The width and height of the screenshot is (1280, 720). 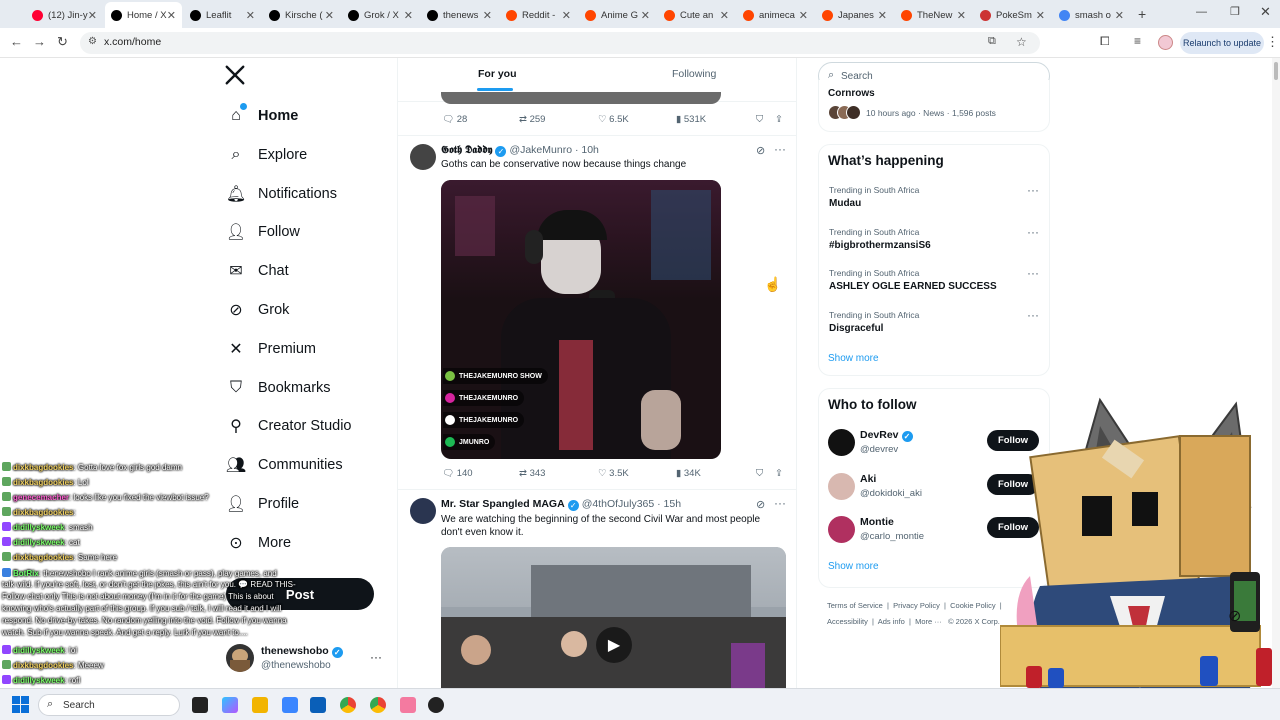 What do you see at coordinates (1222, 43) in the screenshot?
I see `relaunch-to-update-button: Relaunch to update` at bounding box center [1222, 43].